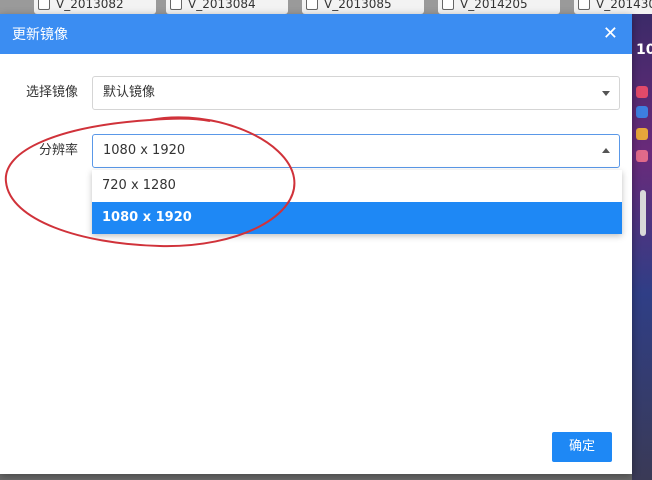 This screenshot has height=480, width=652. What do you see at coordinates (624, 5) in the screenshot?
I see `background-device-label: V_2014306` at bounding box center [624, 5].